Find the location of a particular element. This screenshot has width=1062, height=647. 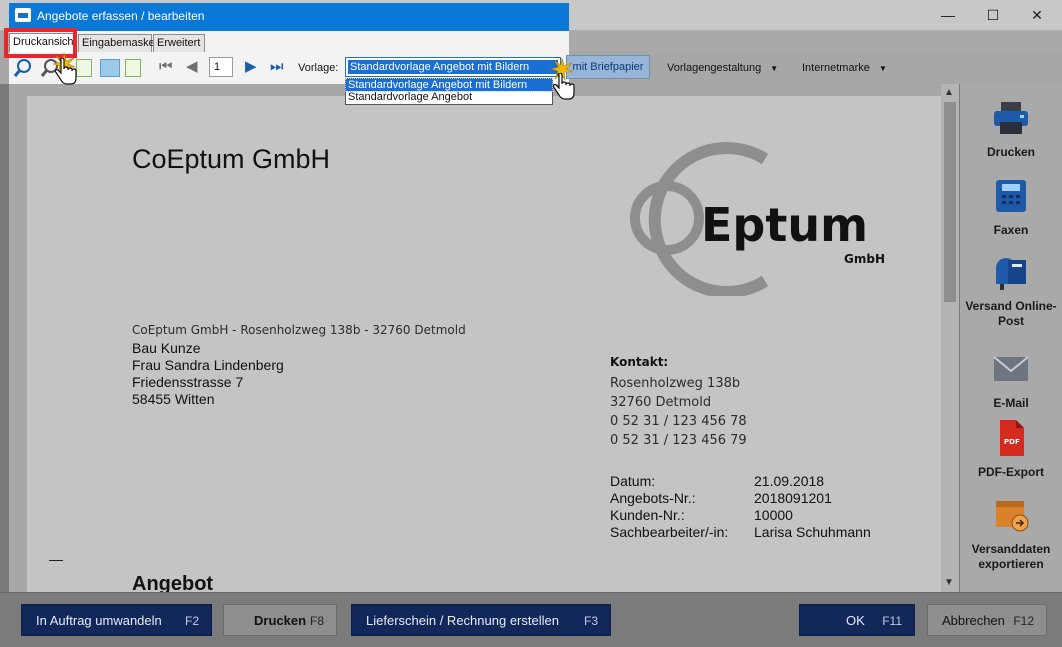

internetmarke-menu: Internetmarke ▼ is located at coordinates (844, 68).